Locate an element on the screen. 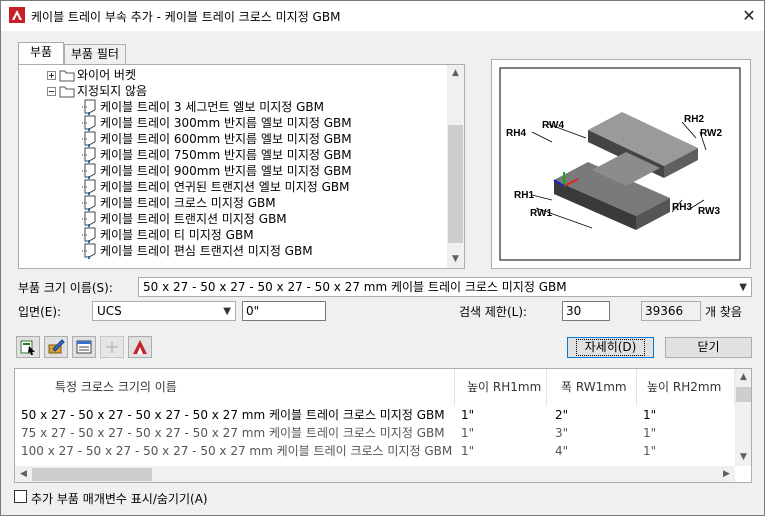 Image resolution: width=765 pixels, height=516 pixels. tree-item-label: 케이블 트레이 크로스 미지정 GBM is located at coordinates (188, 203).